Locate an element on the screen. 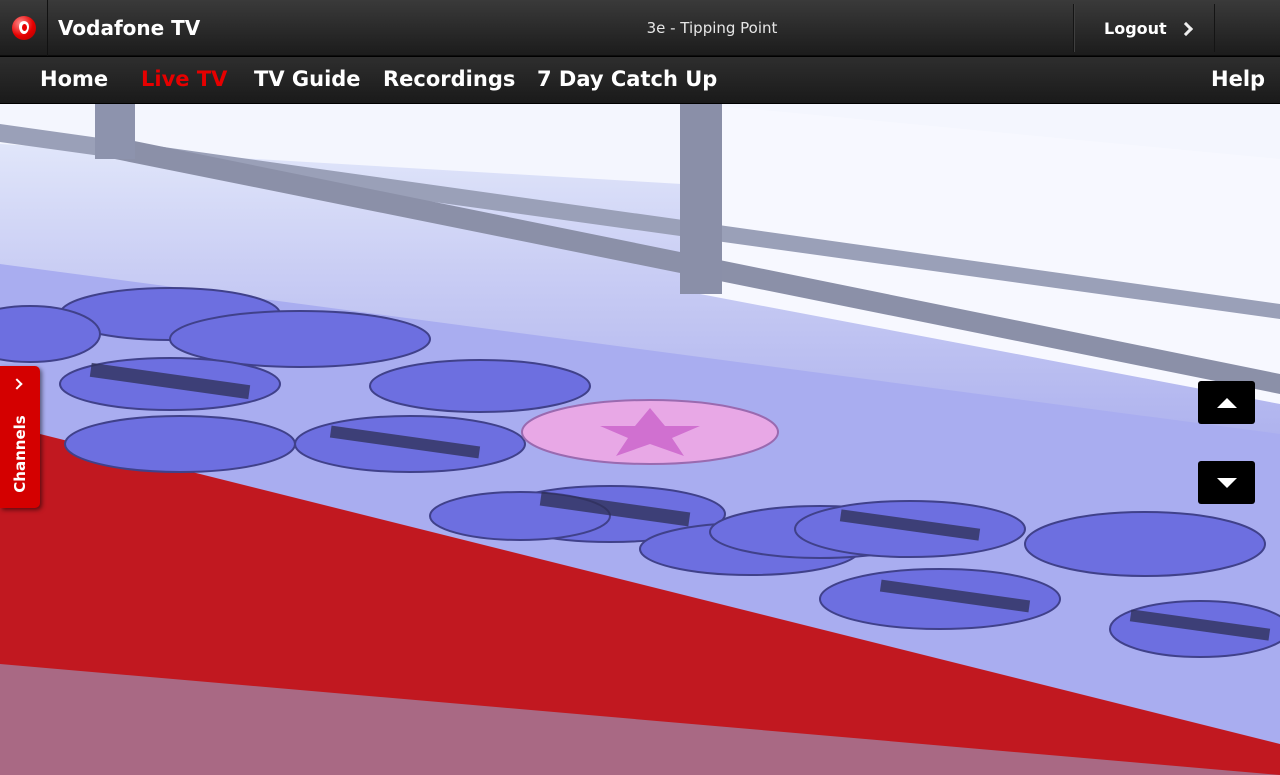  nav-item-home: Home is located at coordinates (74, 79).